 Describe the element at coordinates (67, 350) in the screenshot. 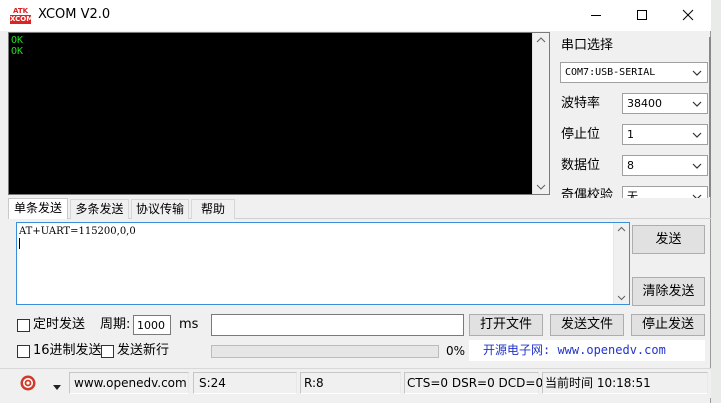

I see `hex-send-label: 16进制发送` at that location.